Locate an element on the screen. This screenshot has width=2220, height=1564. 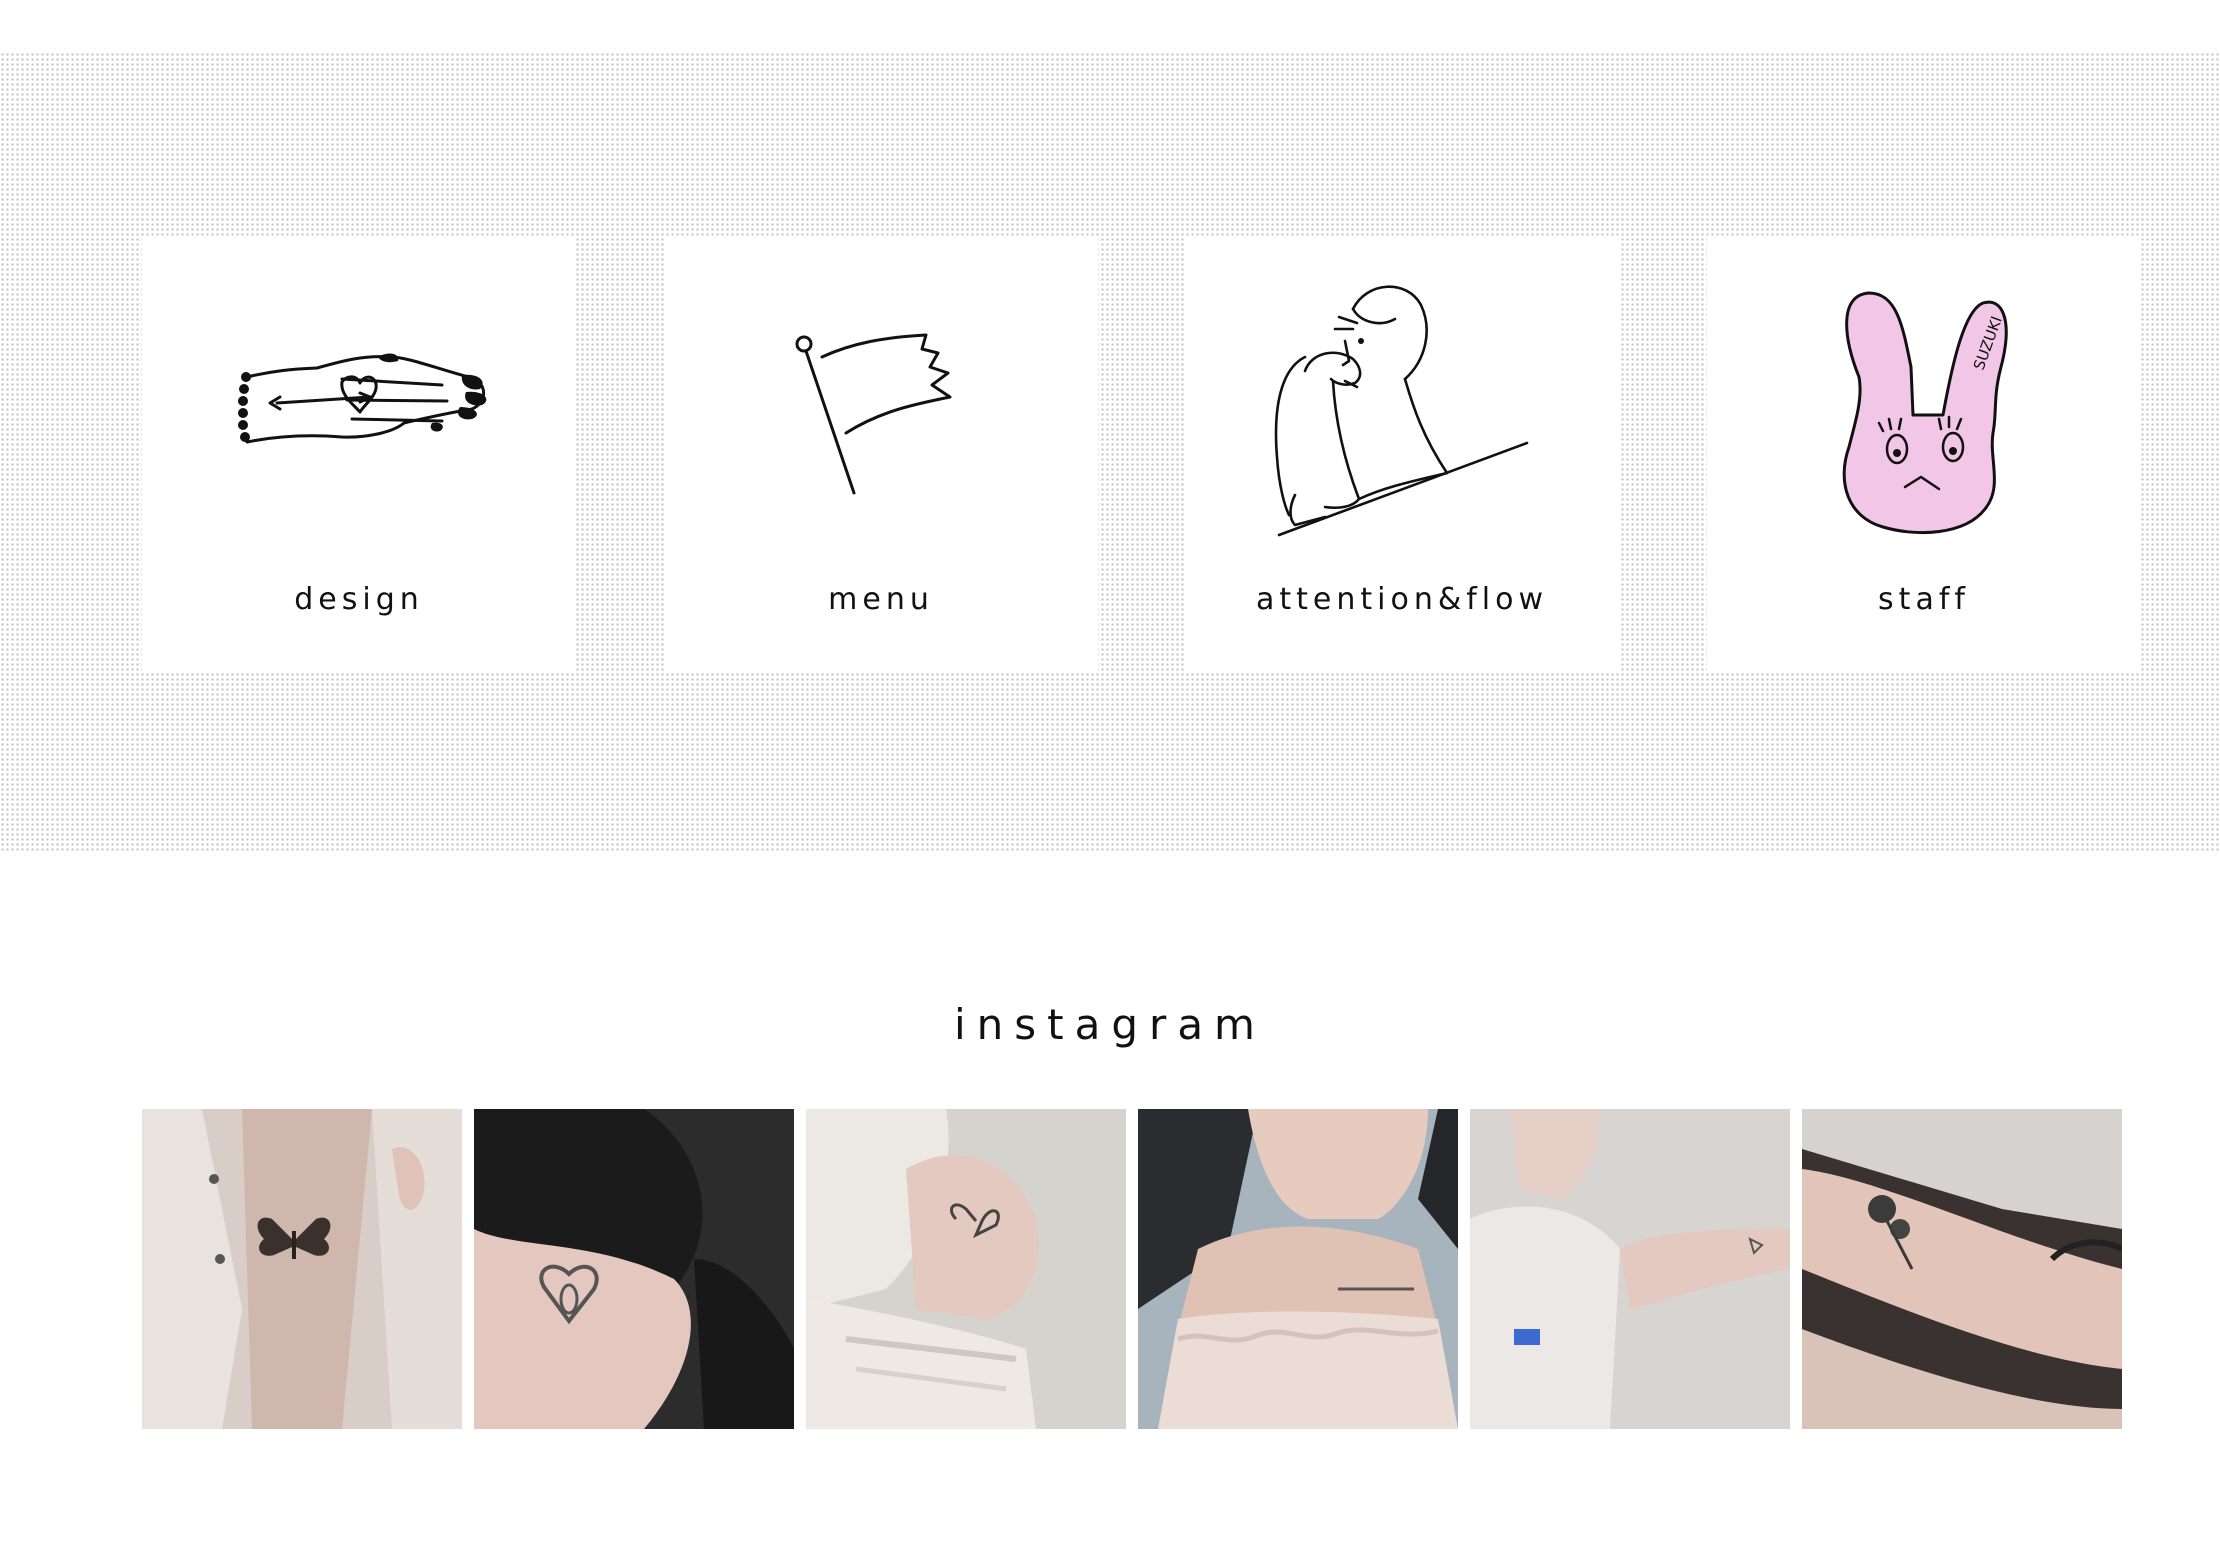
nav-card-menu: menu is located at coordinates (881, 454).